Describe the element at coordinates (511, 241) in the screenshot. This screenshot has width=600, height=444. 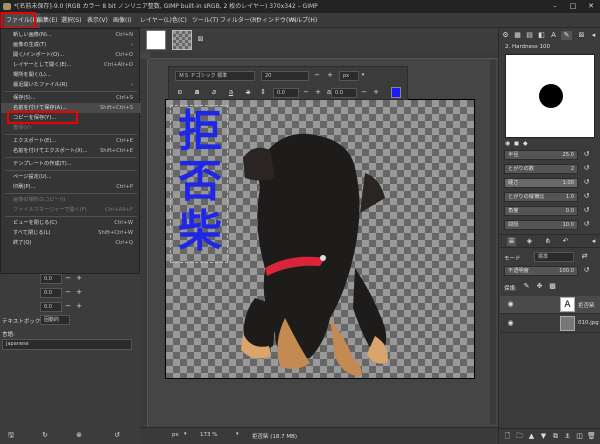
I see `layers-tab-icon: ≣` at that location.